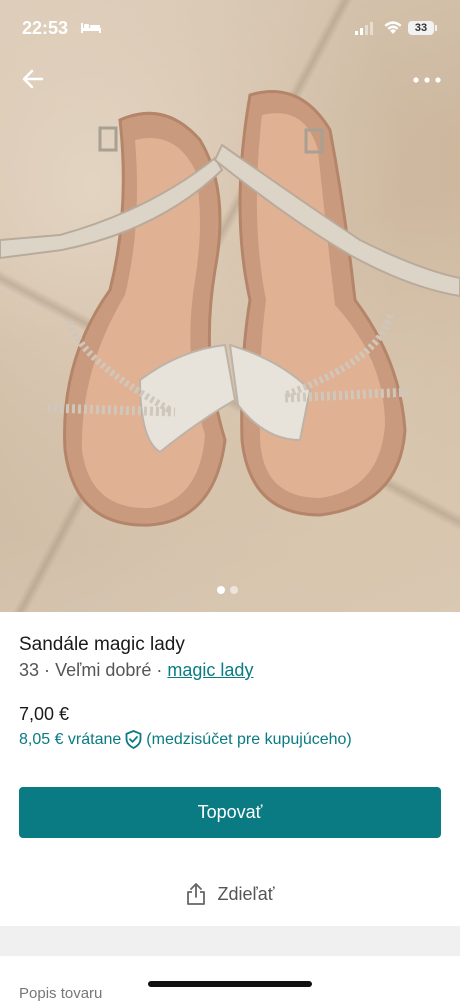 Image resolution: width=460 pixels, height=1002 pixels. Describe the element at coordinates (436, 28) in the screenshot. I see `battery-icon` at that location.